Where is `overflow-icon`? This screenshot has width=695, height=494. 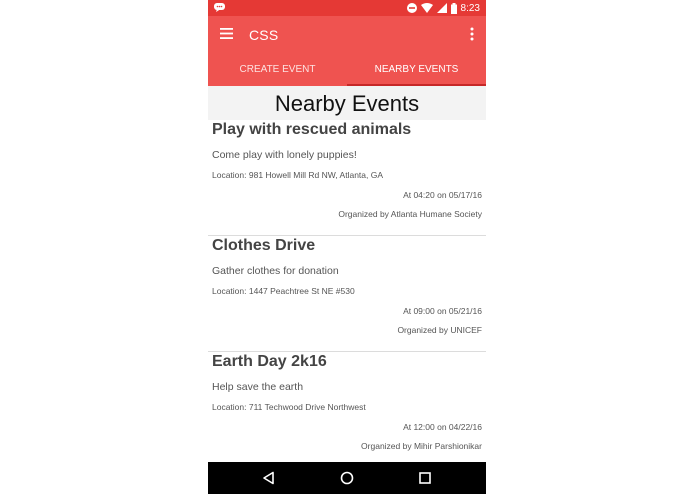
overflow-icon is located at coordinates (472, 34).